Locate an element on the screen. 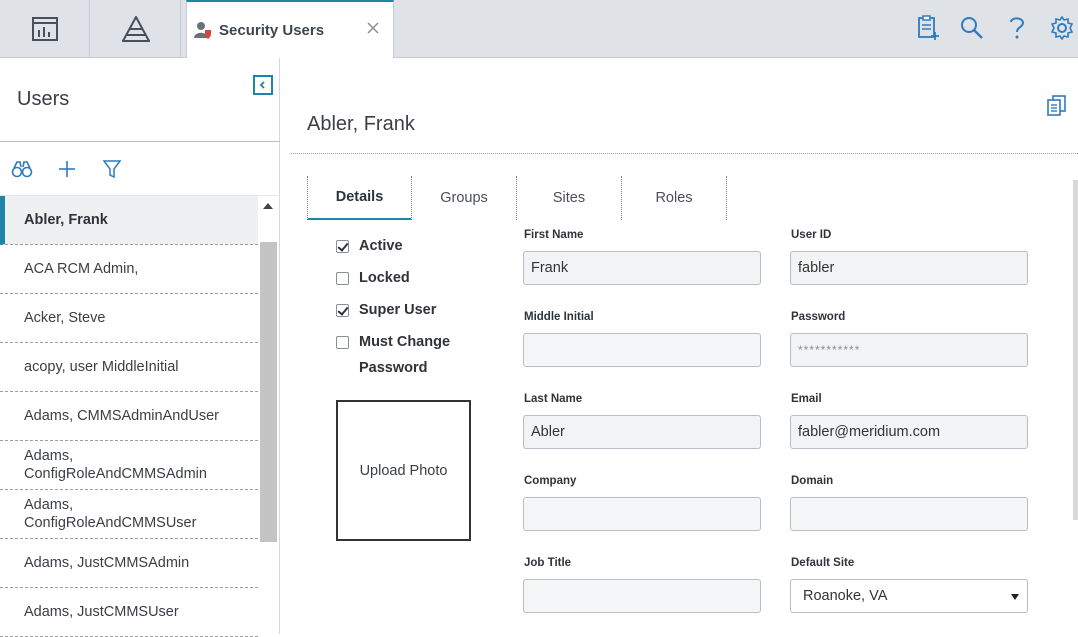 This screenshot has width=1078, height=637. list-item: Adams, ConfigRoleAndCMMSAdmin is located at coordinates (129, 465).